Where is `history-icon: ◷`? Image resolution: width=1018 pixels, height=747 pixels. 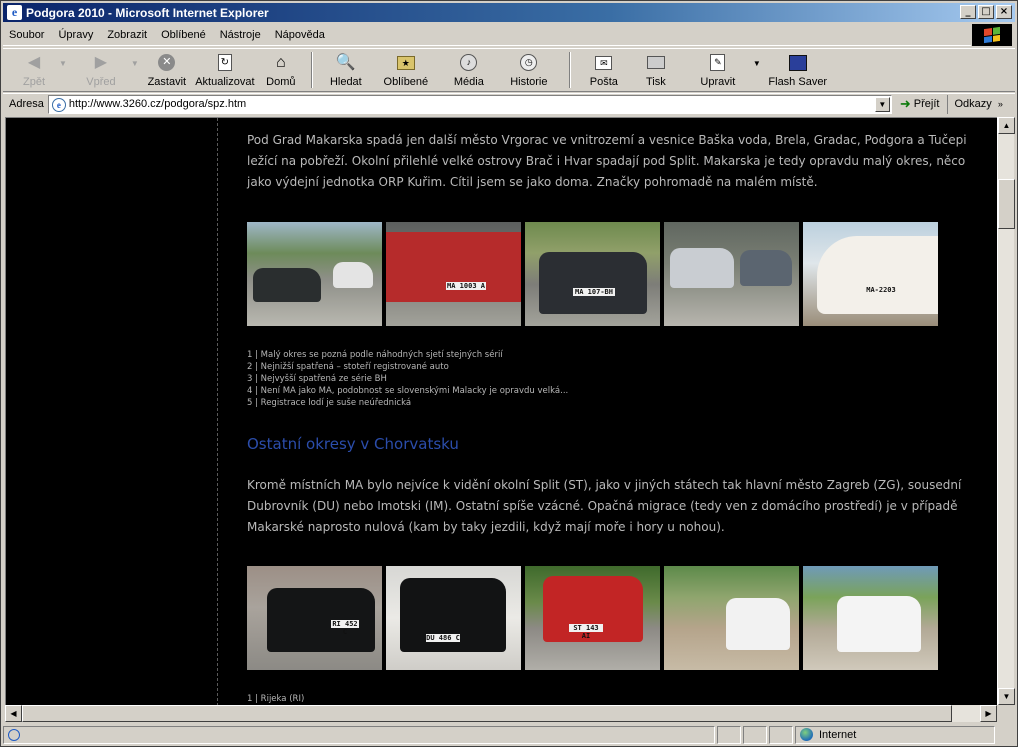
history-icon: ◷ is located at coordinates (529, 63).